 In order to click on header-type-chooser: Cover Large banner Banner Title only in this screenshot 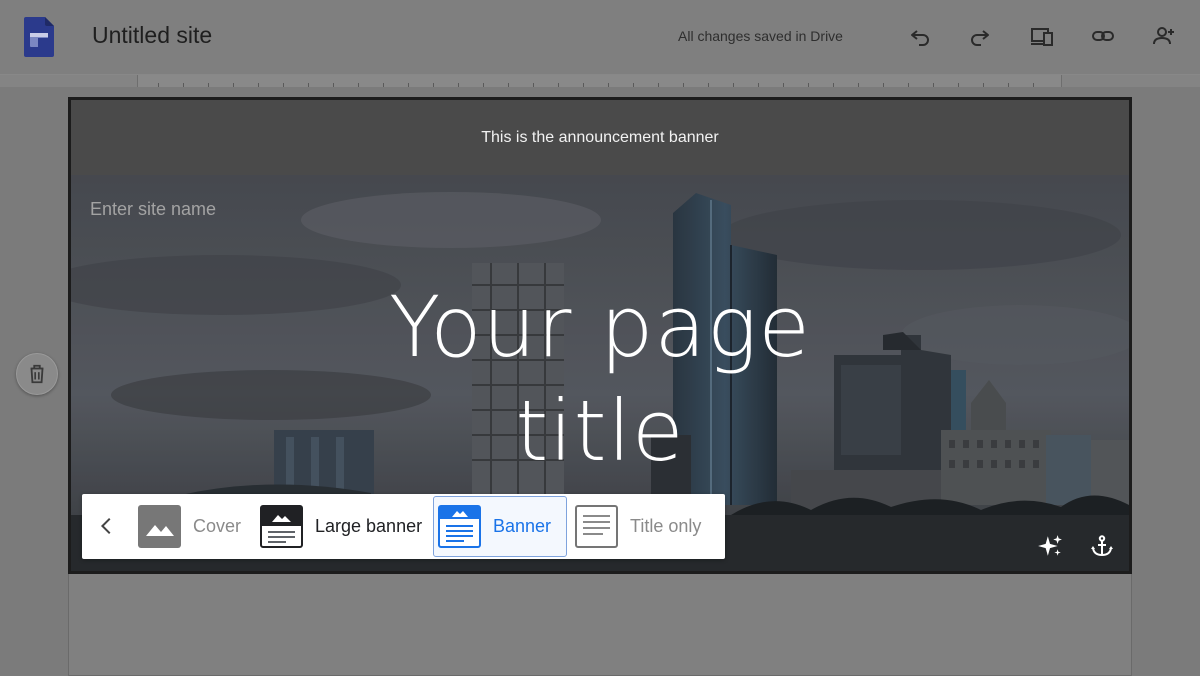, I will do `click(403, 526)`.